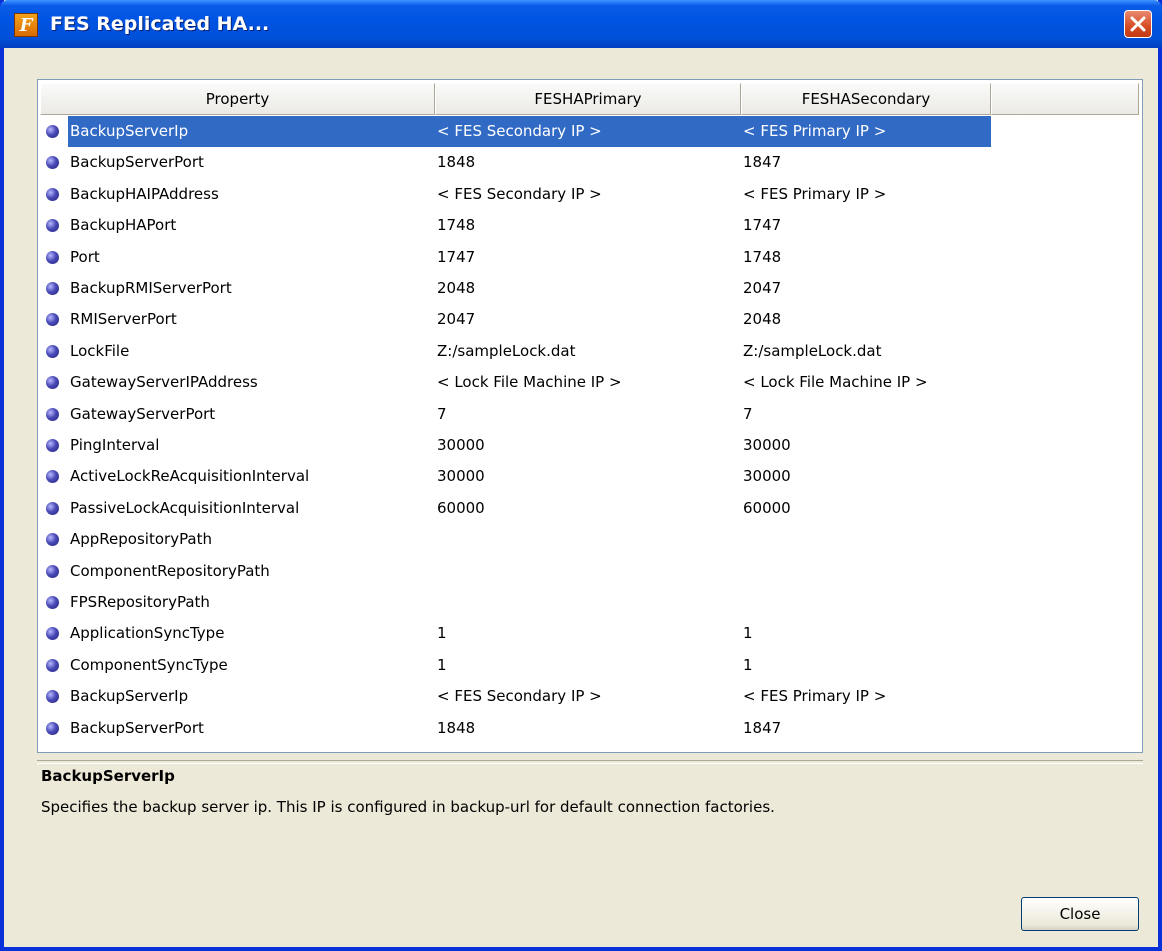 This screenshot has width=1162, height=951. What do you see at coordinates (590, 257) in the screenshot?
I see `table-row: Port 1747 1748` at bounding box center [590, 257].